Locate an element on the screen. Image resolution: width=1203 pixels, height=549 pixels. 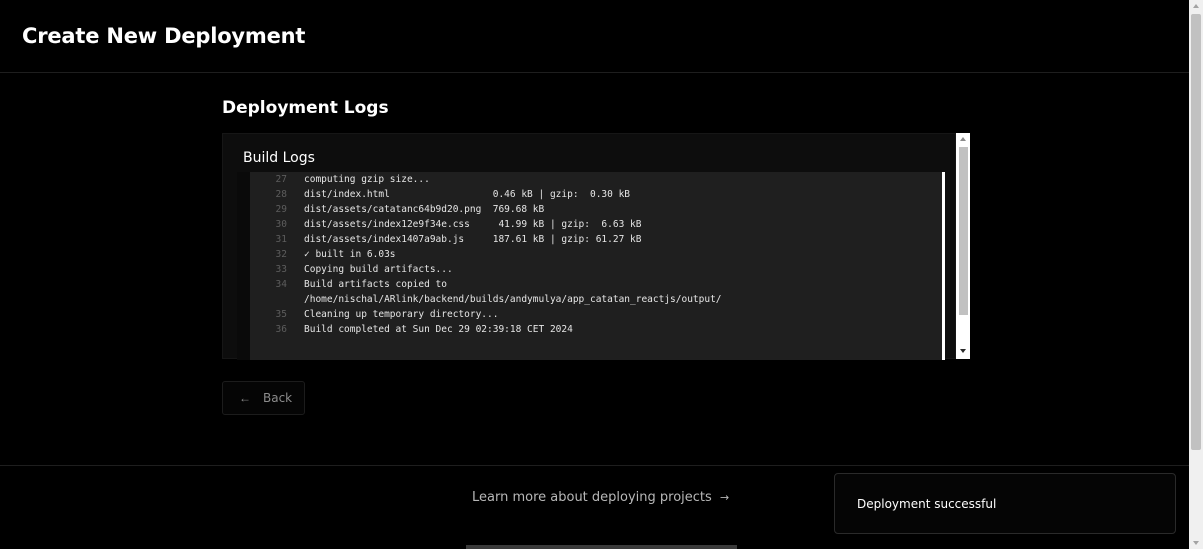
log-line-text: ✓ built in 6.03s is located at coordinates (350, 254).